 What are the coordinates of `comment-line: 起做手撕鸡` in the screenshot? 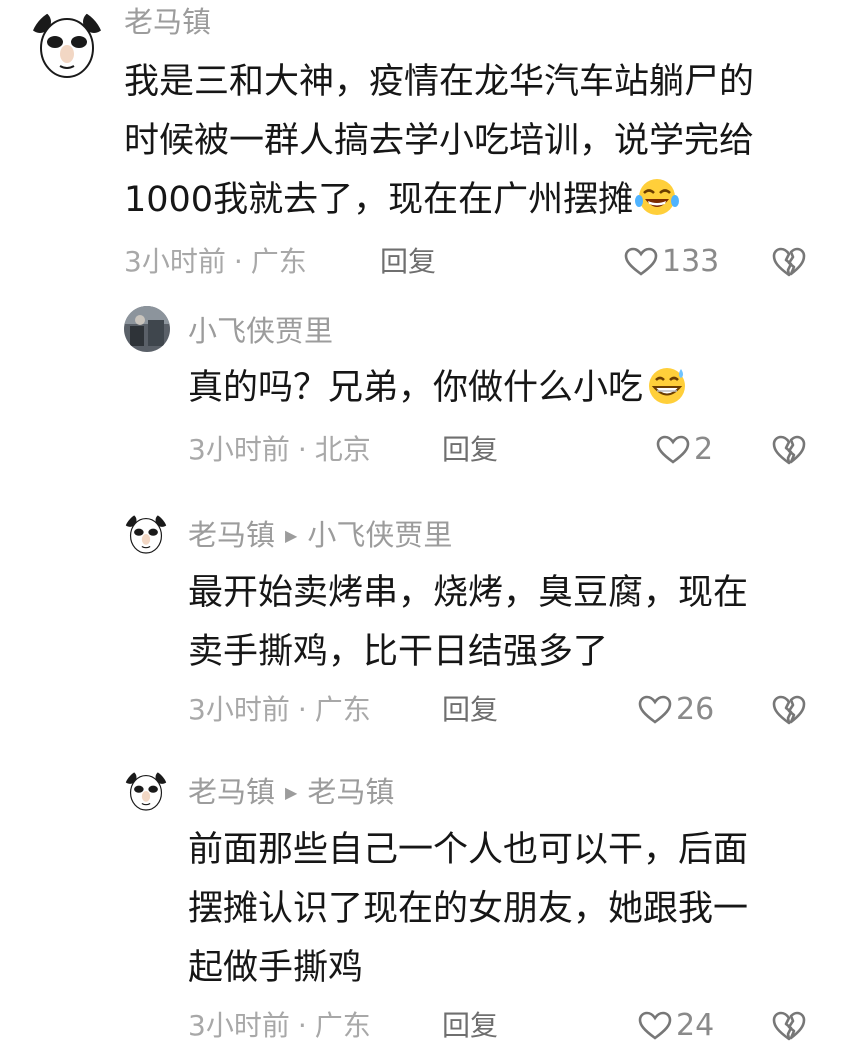 It's located at (276, 968).